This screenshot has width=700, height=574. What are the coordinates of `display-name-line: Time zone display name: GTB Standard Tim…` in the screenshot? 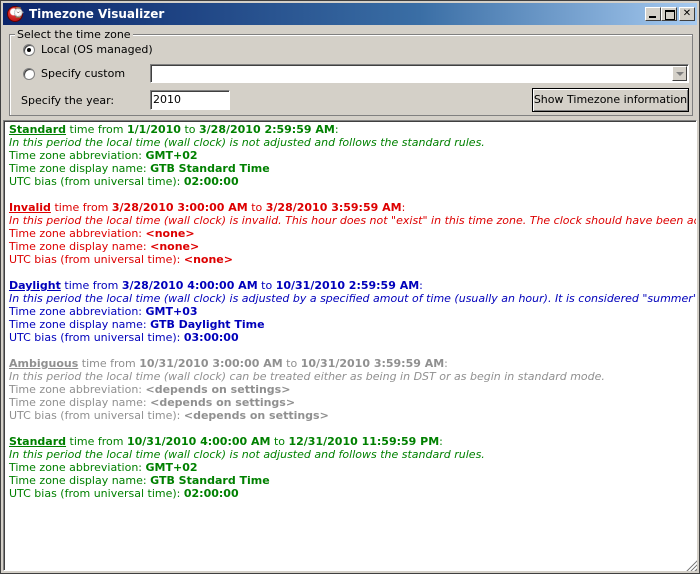 It's located at (350, 480).